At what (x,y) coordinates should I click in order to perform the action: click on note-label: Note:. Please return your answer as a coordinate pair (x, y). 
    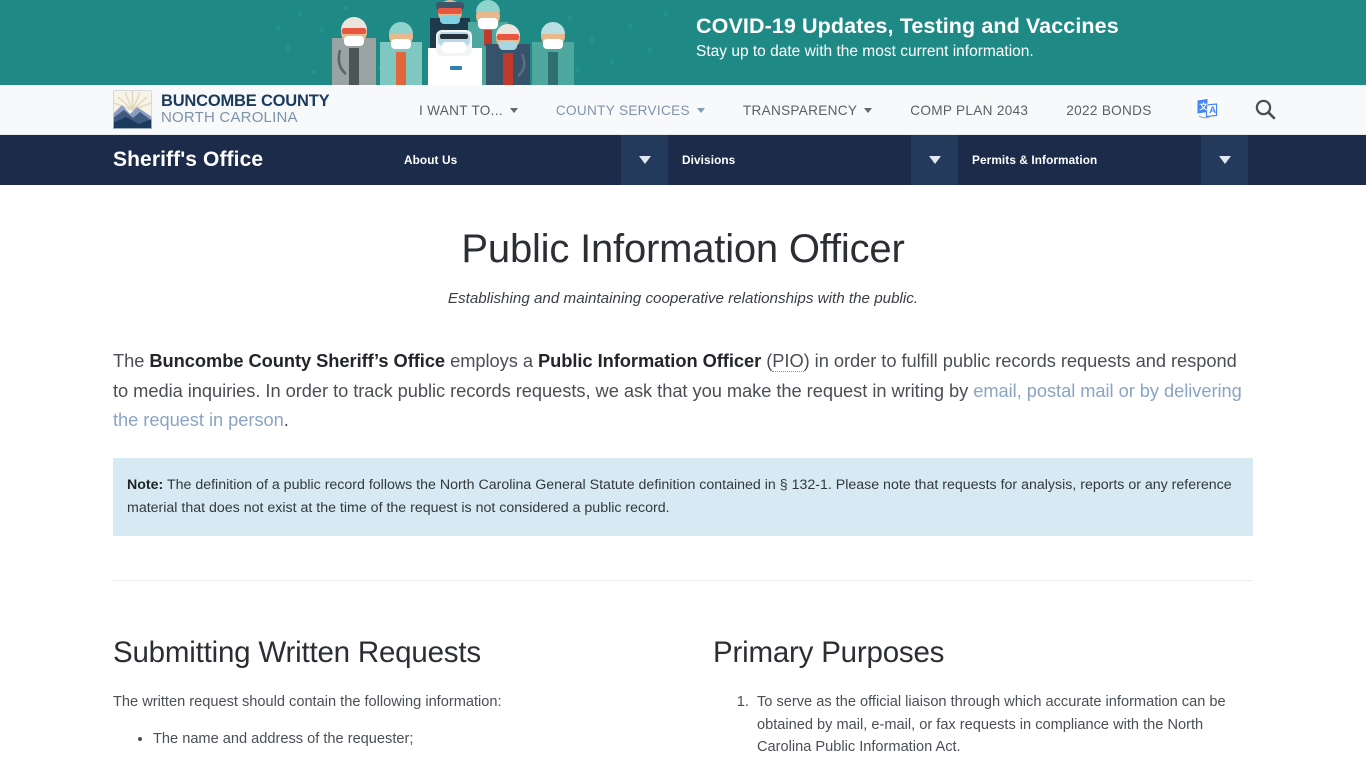
    Looking at the image, I should click on (145, 485).